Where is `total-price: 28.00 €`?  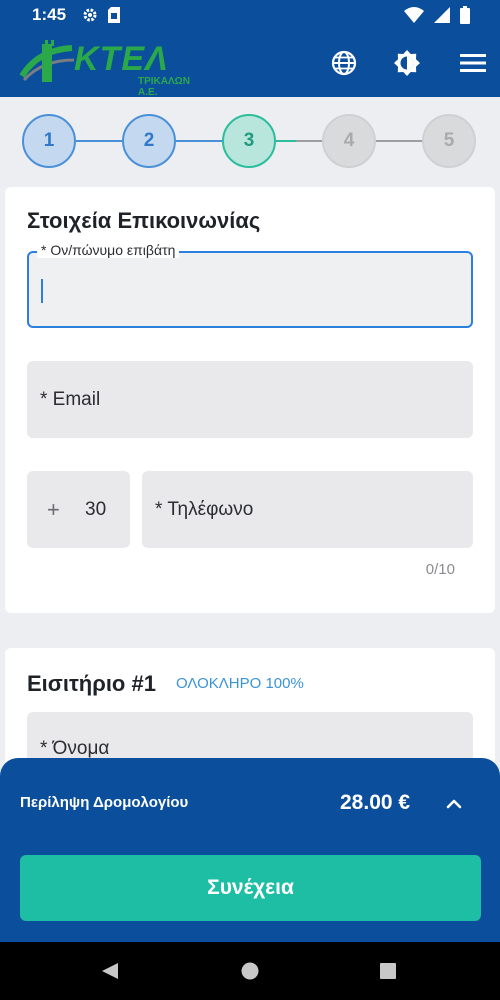
total-price: 28.00 € is located at coordinates (375, 802).